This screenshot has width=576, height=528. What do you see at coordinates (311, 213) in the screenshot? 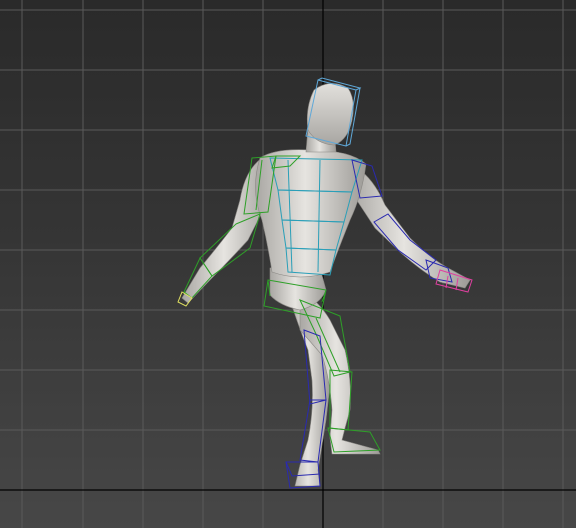
I see `mesh-torso` at bounding box center [311, 213].